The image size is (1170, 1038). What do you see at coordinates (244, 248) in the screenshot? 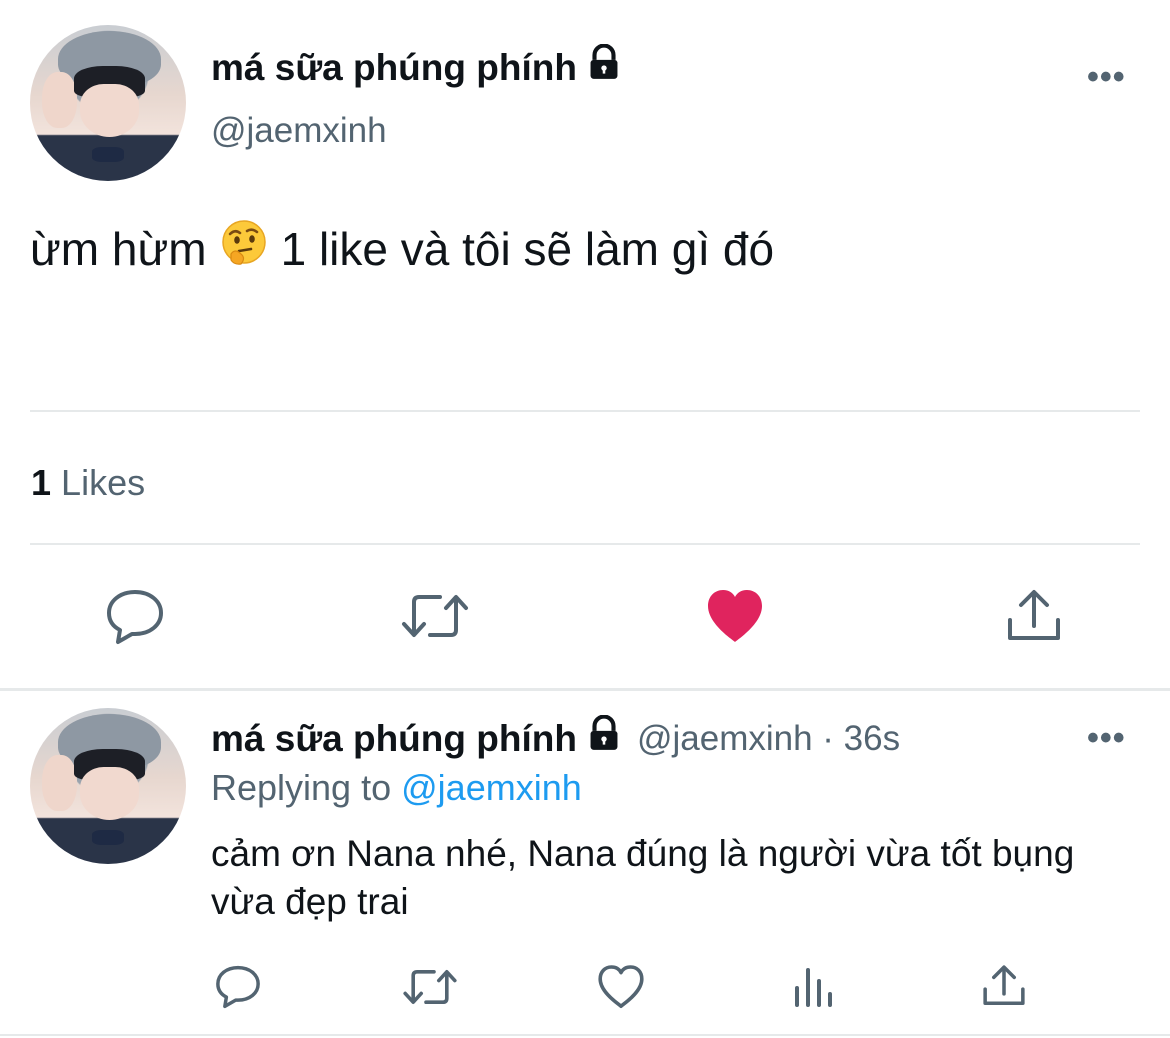
I see `thinking-face-emoji-icon` at bounding box center [244, 248].